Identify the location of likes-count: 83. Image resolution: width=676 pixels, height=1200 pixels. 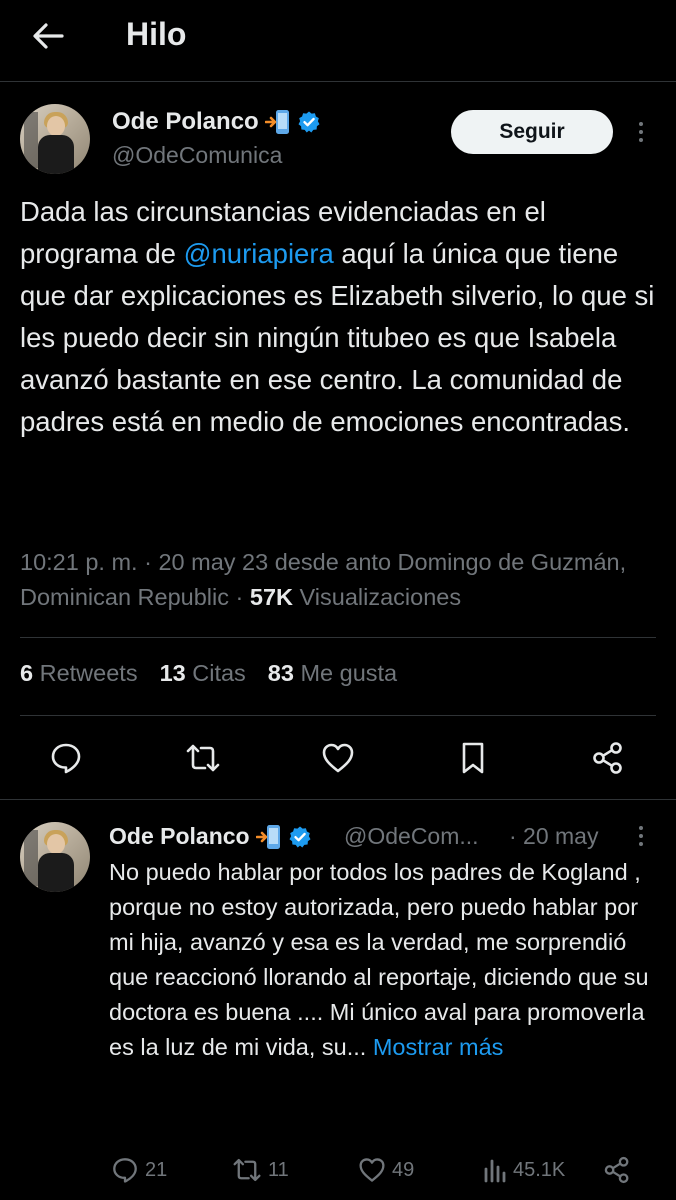
(280, 673).